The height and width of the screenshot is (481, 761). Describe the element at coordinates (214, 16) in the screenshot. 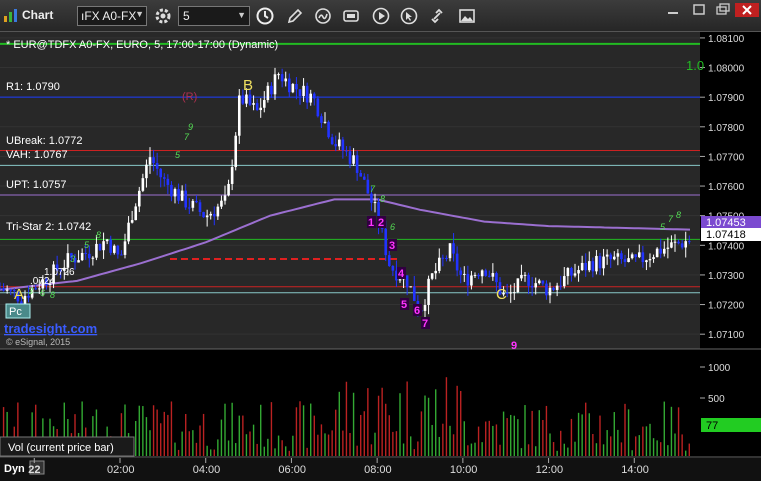

I see `interval-select: 5 ▼` at that location.